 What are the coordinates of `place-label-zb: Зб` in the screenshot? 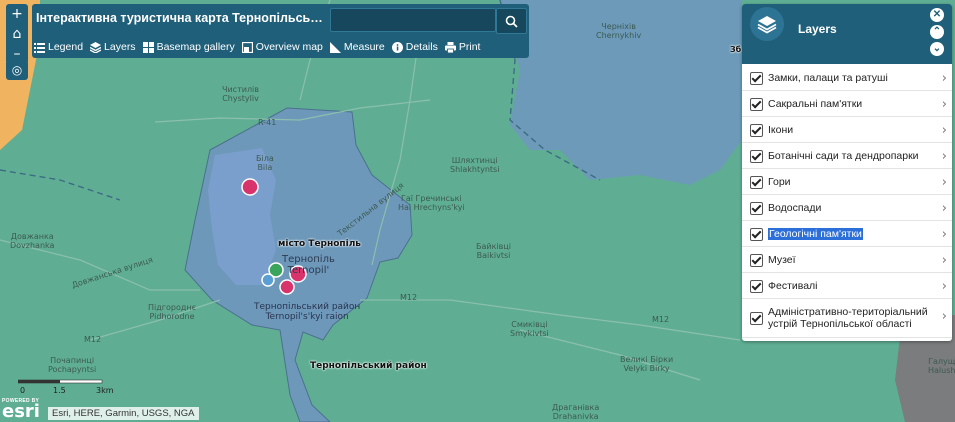 It's located at (736, 49).